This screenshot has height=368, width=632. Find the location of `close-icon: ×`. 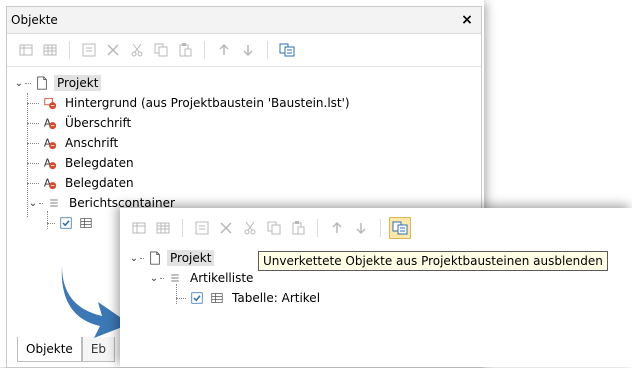

close-icon: × is located at coordinates (467, 20).